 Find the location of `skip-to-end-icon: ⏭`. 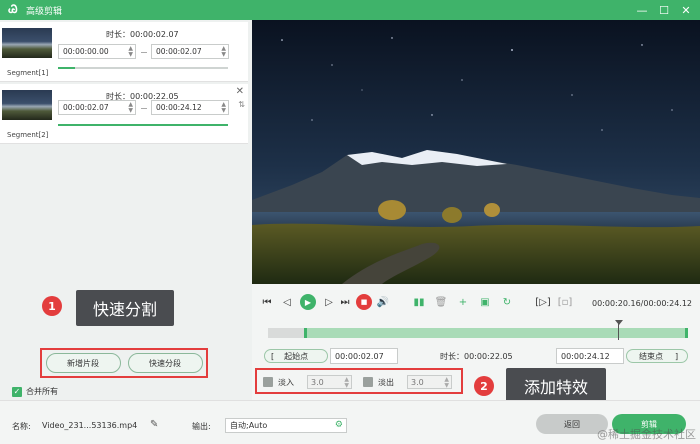

skip-to-end-icon: ⏭ is located at coordinates (345, 302).